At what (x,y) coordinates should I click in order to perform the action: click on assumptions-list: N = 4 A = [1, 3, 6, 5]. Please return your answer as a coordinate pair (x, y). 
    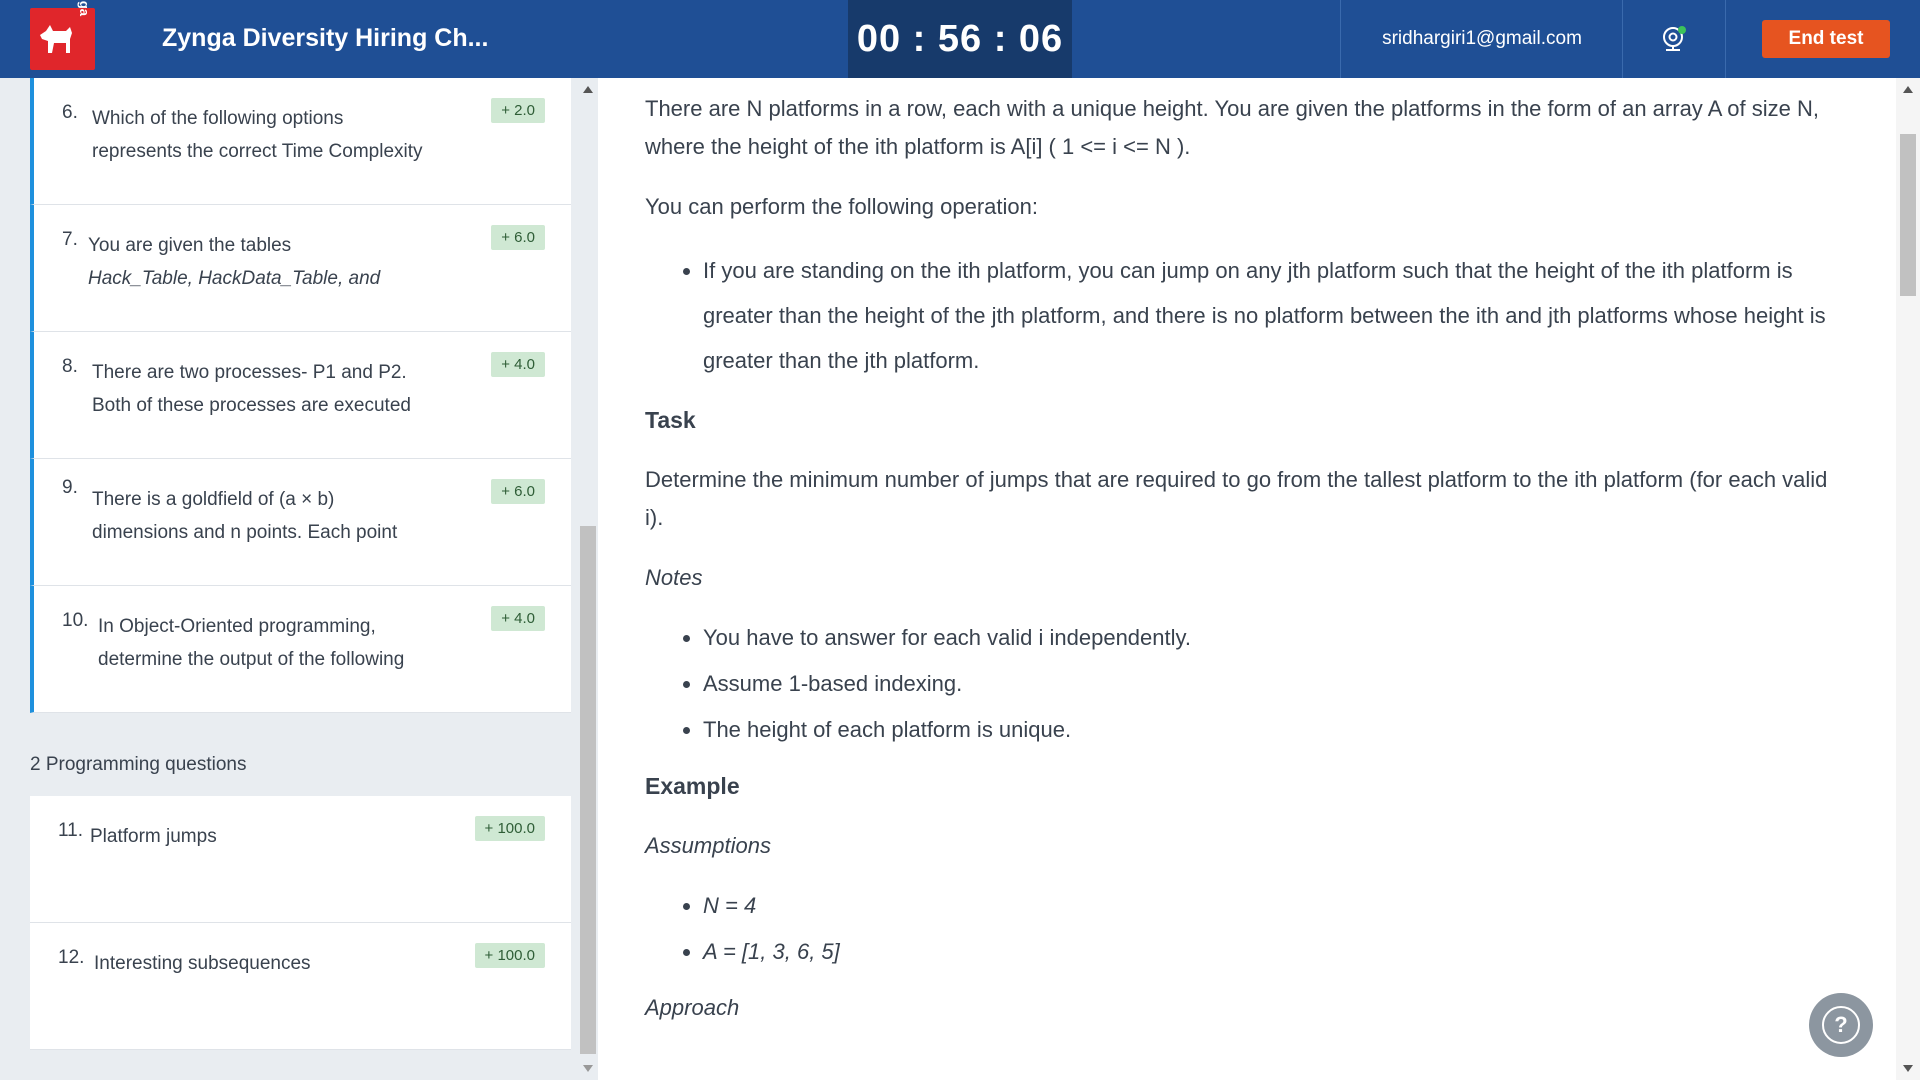
    Looking at the image, I should click on (1245, 929).